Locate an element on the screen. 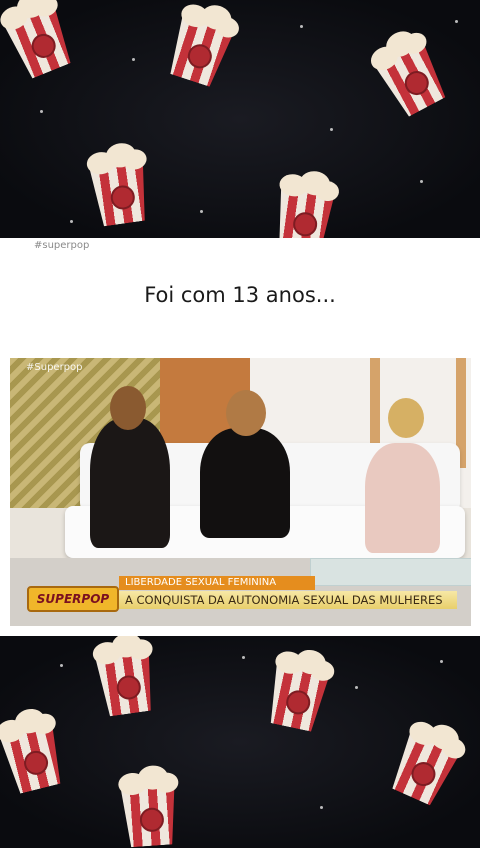 The height and width of the screenshot is (848, 480). host-figure is located at coordinates (402, 498).